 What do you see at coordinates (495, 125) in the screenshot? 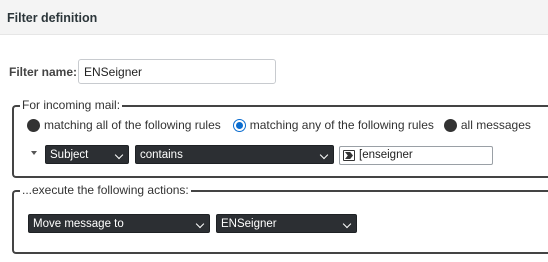
I see `radio-all-messages-label: all messages` at bounding box center [495, 125].